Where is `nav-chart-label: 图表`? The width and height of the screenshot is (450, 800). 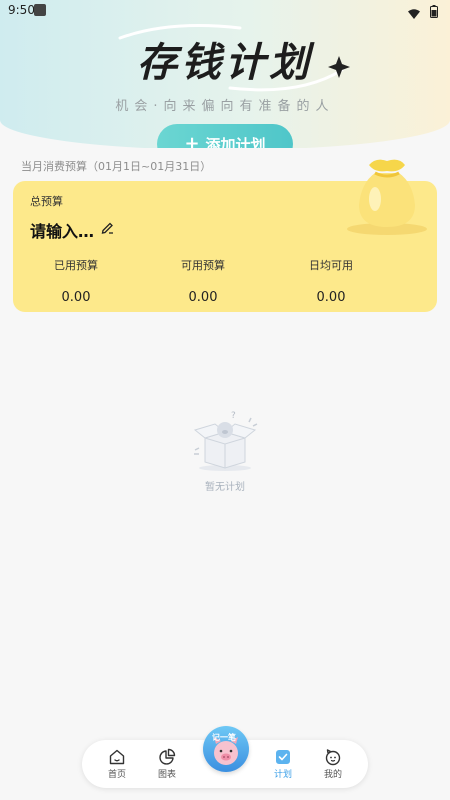
nav-chart-label: 图表 is located at coordinates (166, 775).